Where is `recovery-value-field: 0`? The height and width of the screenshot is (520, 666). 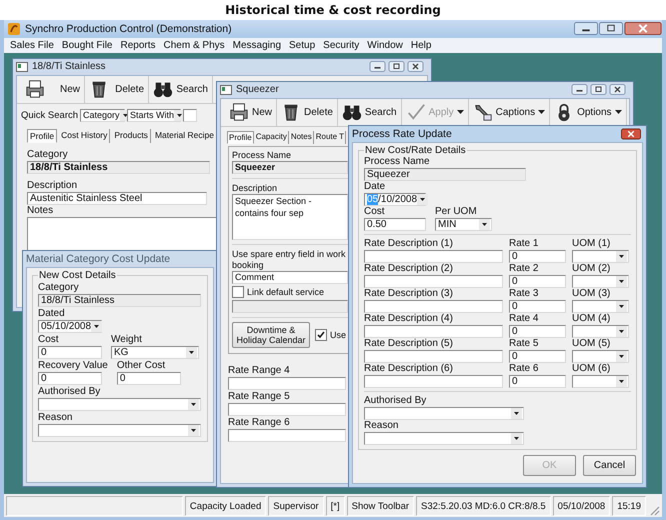
recovery-value-field: 0 is located at coordinates (70, 378).